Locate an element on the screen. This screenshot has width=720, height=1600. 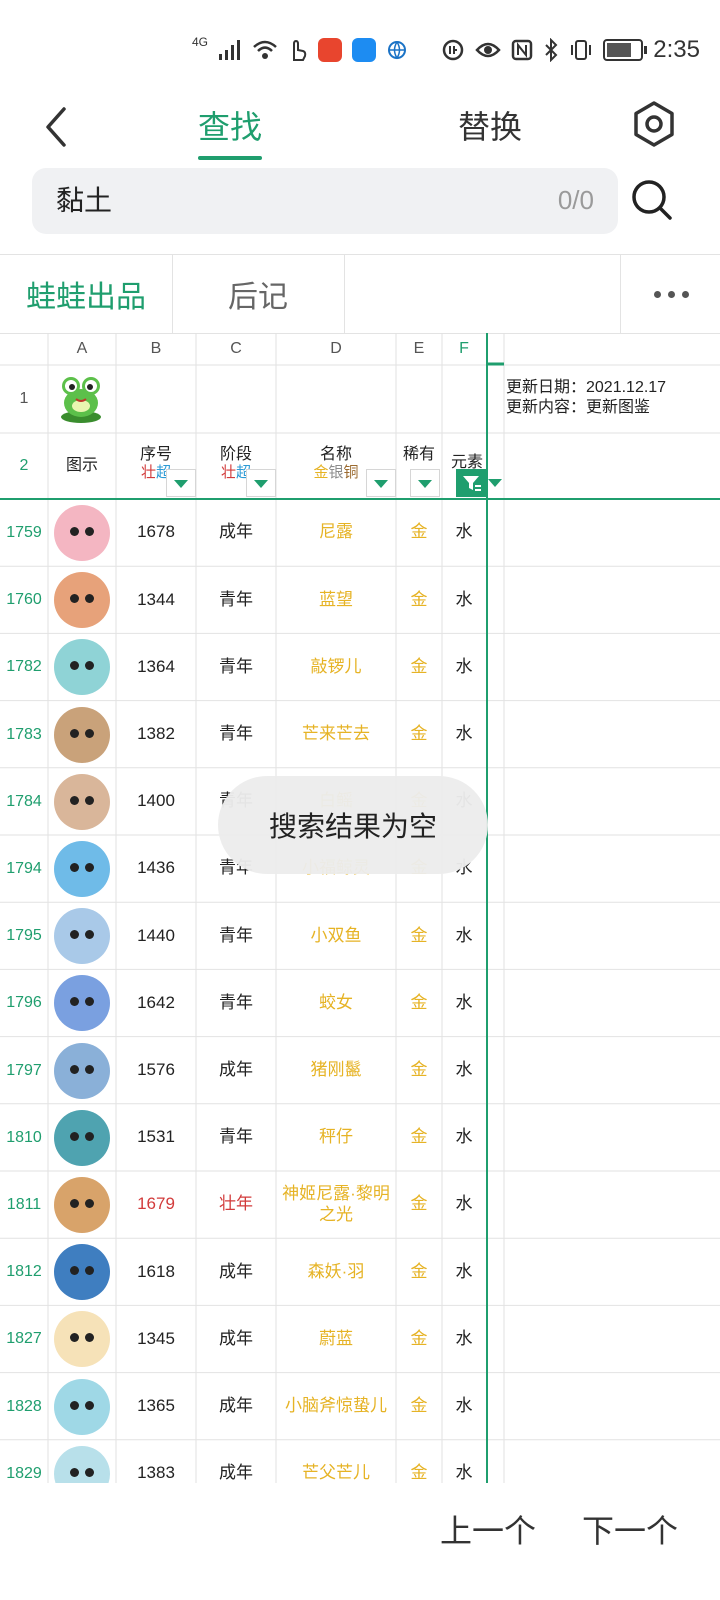
name-cell: 蛟女 is located at coordinates (336, 1002).